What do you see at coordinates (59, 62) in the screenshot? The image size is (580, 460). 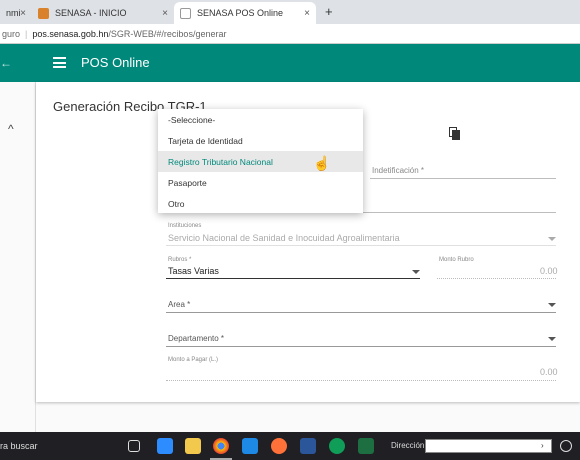 I see `hamburger-menu-icon` at bounding box center [59, 62].